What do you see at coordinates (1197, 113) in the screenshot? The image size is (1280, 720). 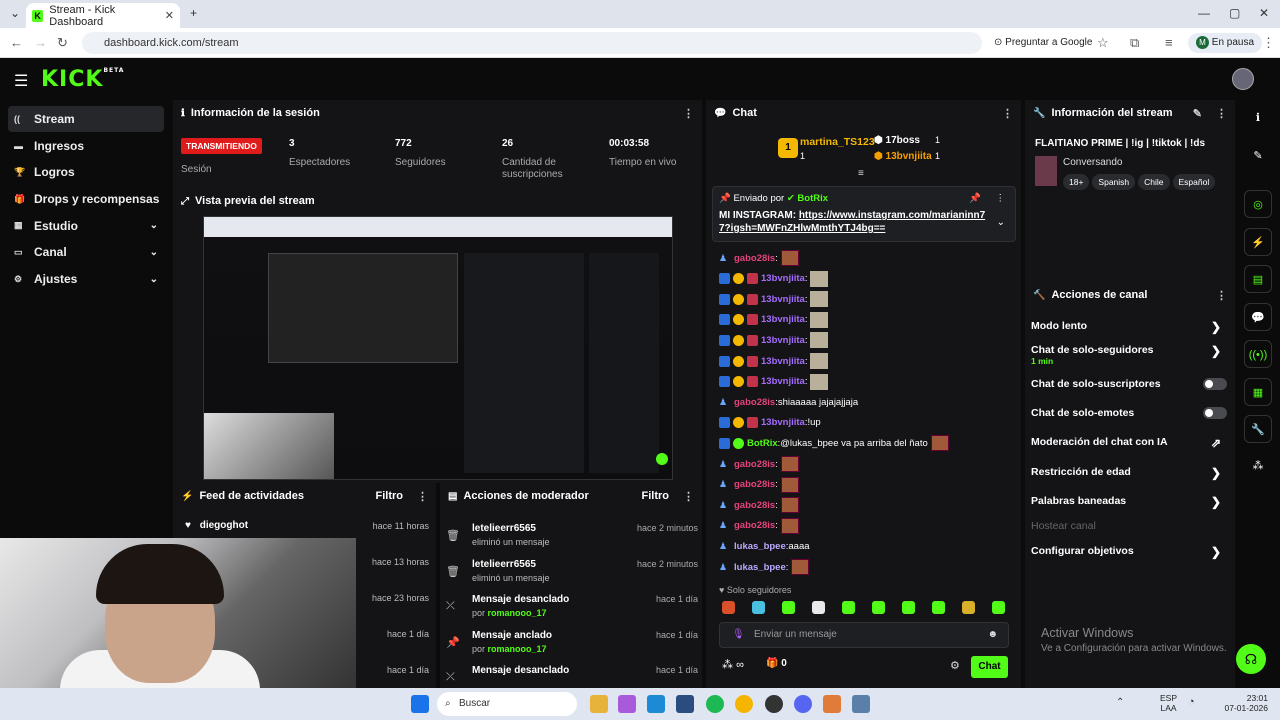 I see `edit-icon: ✎` at bounding box center [1197, 113].